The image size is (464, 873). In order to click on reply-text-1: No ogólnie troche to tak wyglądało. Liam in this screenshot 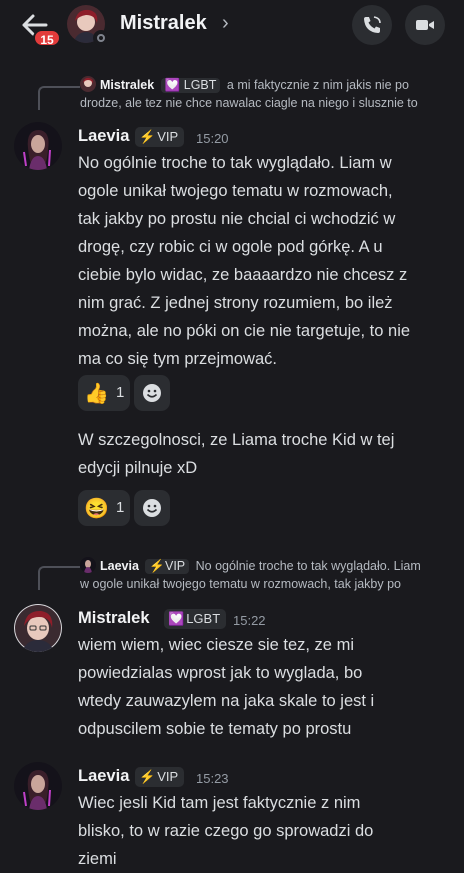, I will do `click(308, 566)`.